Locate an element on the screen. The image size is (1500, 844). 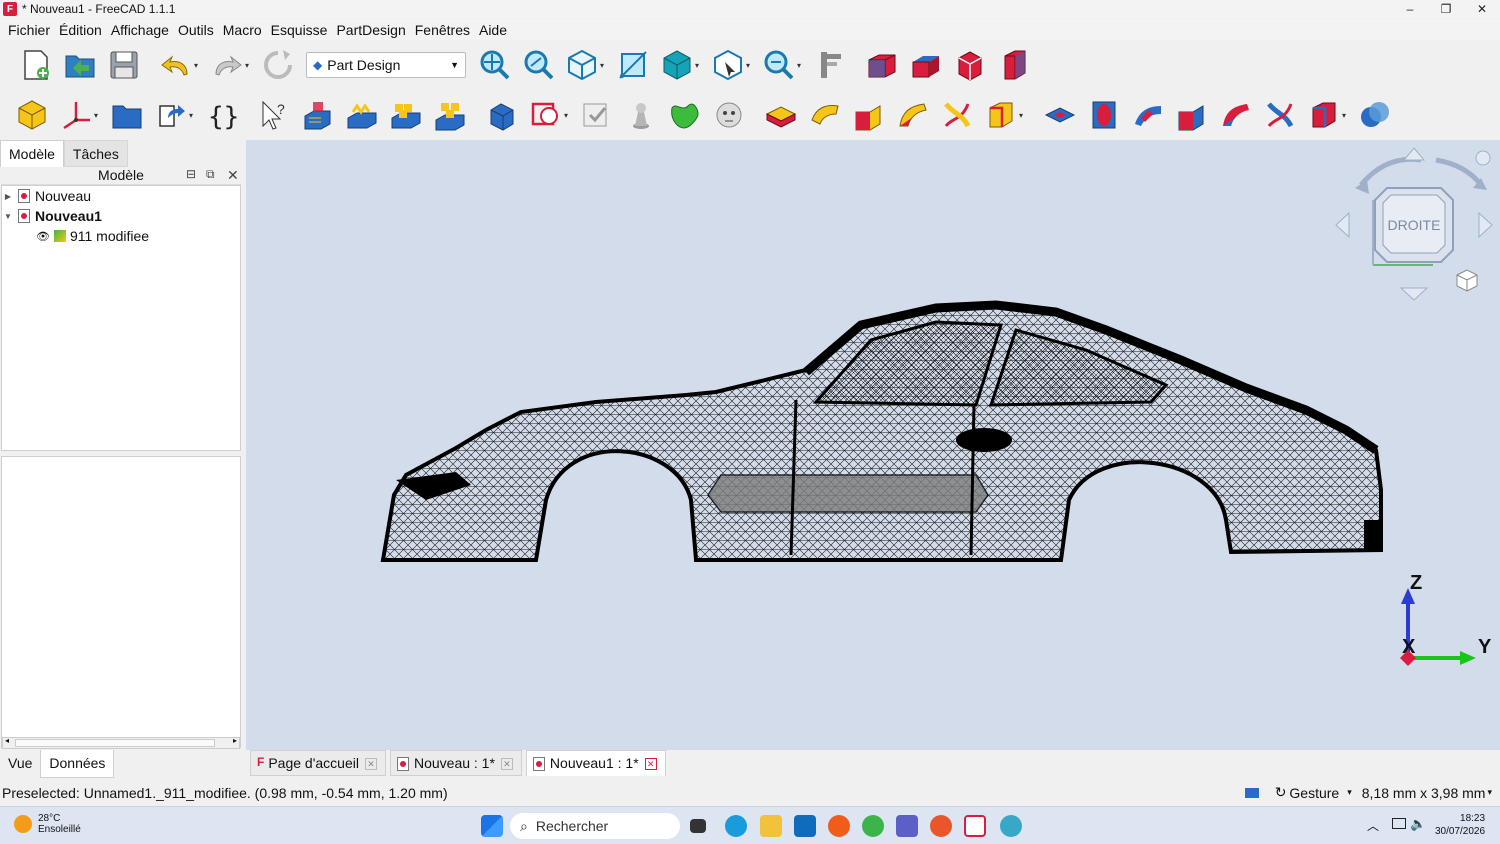
sheep-icon is located at coordinates (729, 115).